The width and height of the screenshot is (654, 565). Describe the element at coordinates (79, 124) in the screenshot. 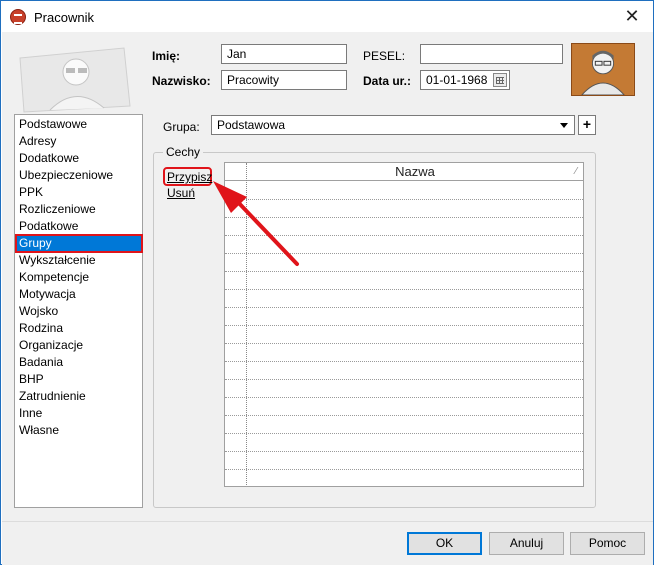

I see `sidebar-item-podstawowe: Podstawowe` at that location.